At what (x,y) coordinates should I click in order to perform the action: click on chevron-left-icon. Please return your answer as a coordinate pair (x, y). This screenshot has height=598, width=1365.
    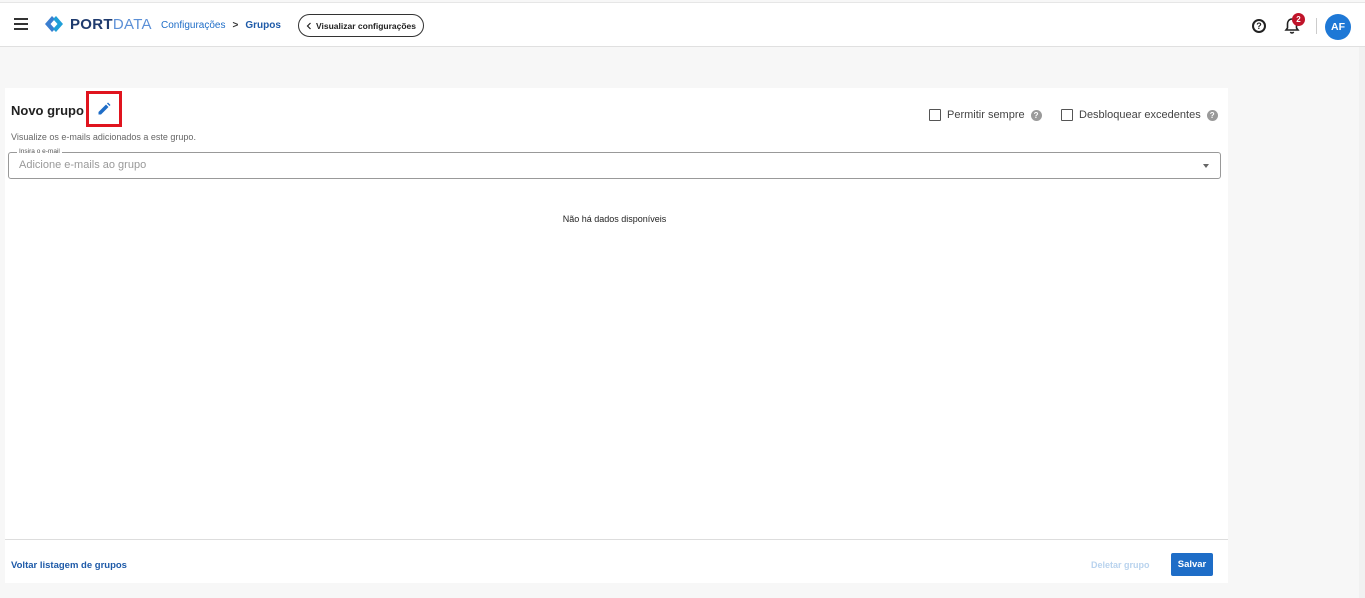
    Looking at the image, I should click on (308, 25).